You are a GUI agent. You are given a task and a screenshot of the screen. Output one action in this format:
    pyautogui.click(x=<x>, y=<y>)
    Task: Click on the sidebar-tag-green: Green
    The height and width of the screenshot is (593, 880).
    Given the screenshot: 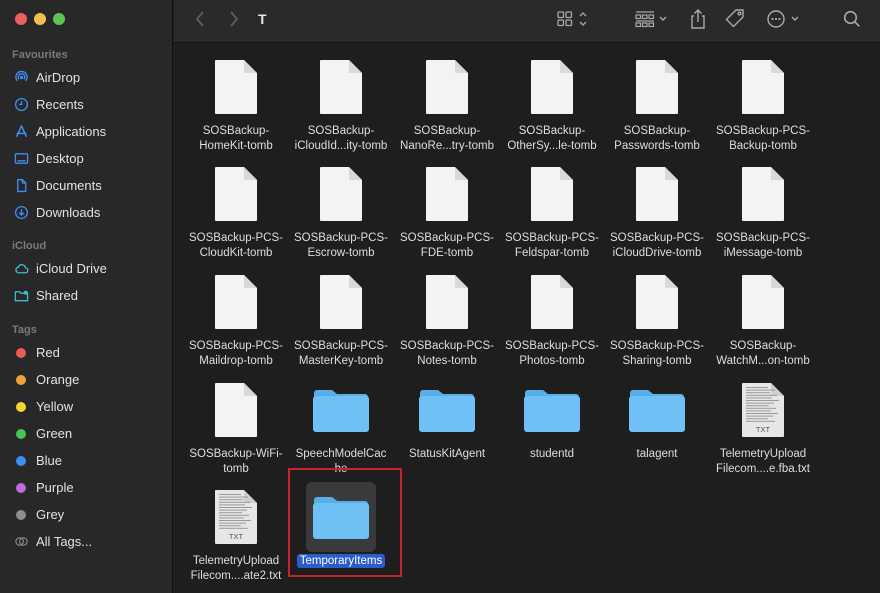 What is the action you would take?
    pyautogui.click(x=86, y=433)
    